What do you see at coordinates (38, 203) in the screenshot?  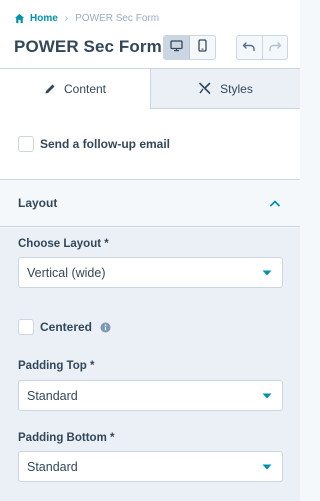 I see `layout-section-title: Layout` at bounding box center [38, 203].